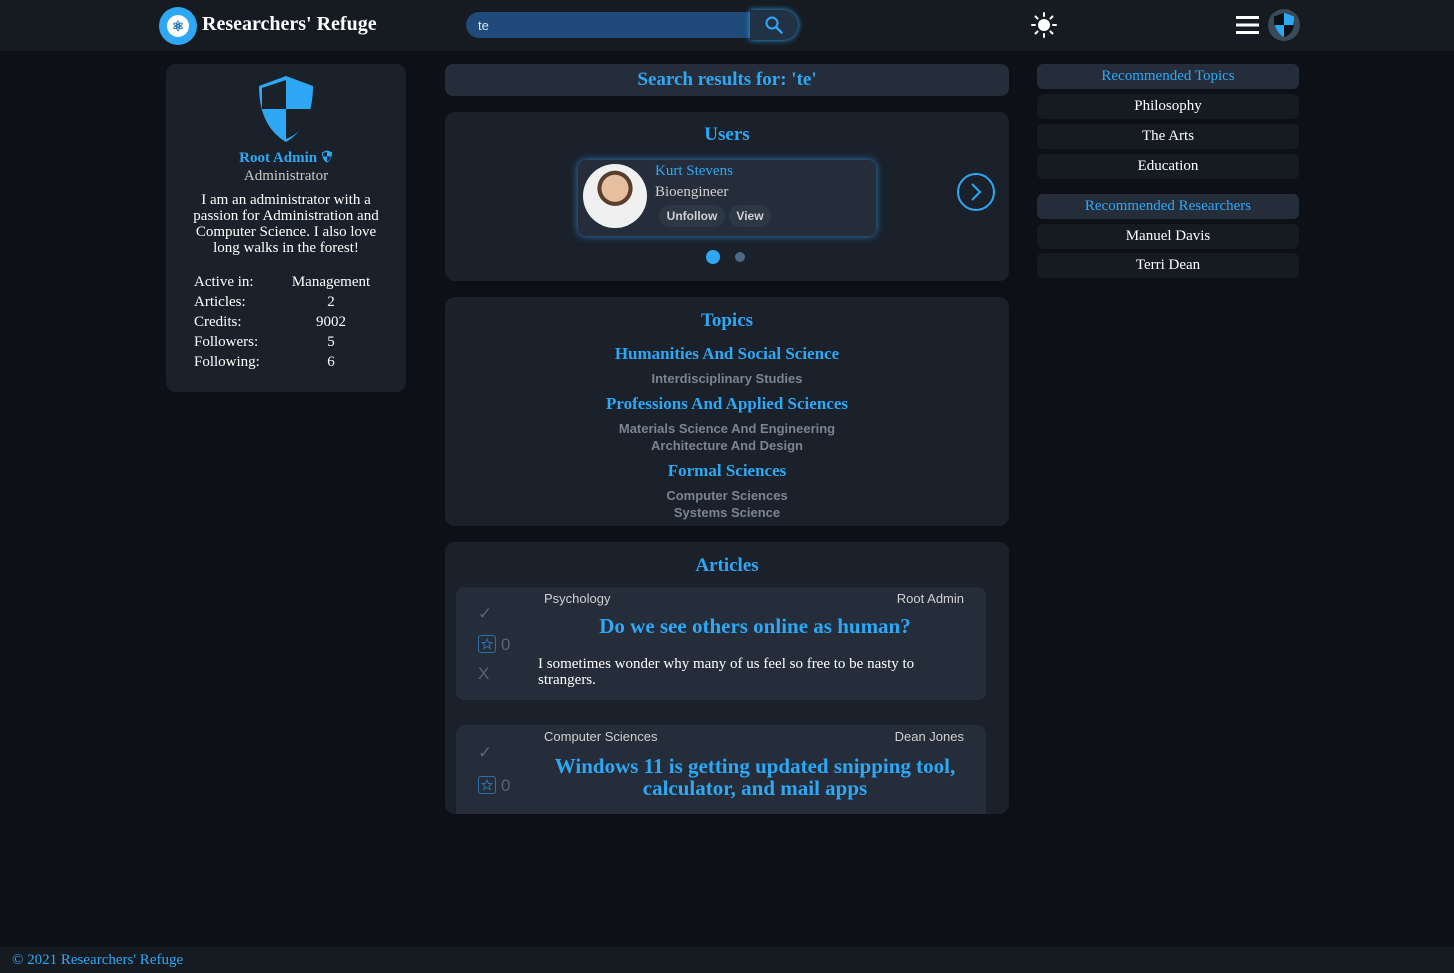 The image size is (1454, 973). Describe the element at coordinates (294, 344) in the screenshot. I see `stat-row: Followers: 5` at that location.